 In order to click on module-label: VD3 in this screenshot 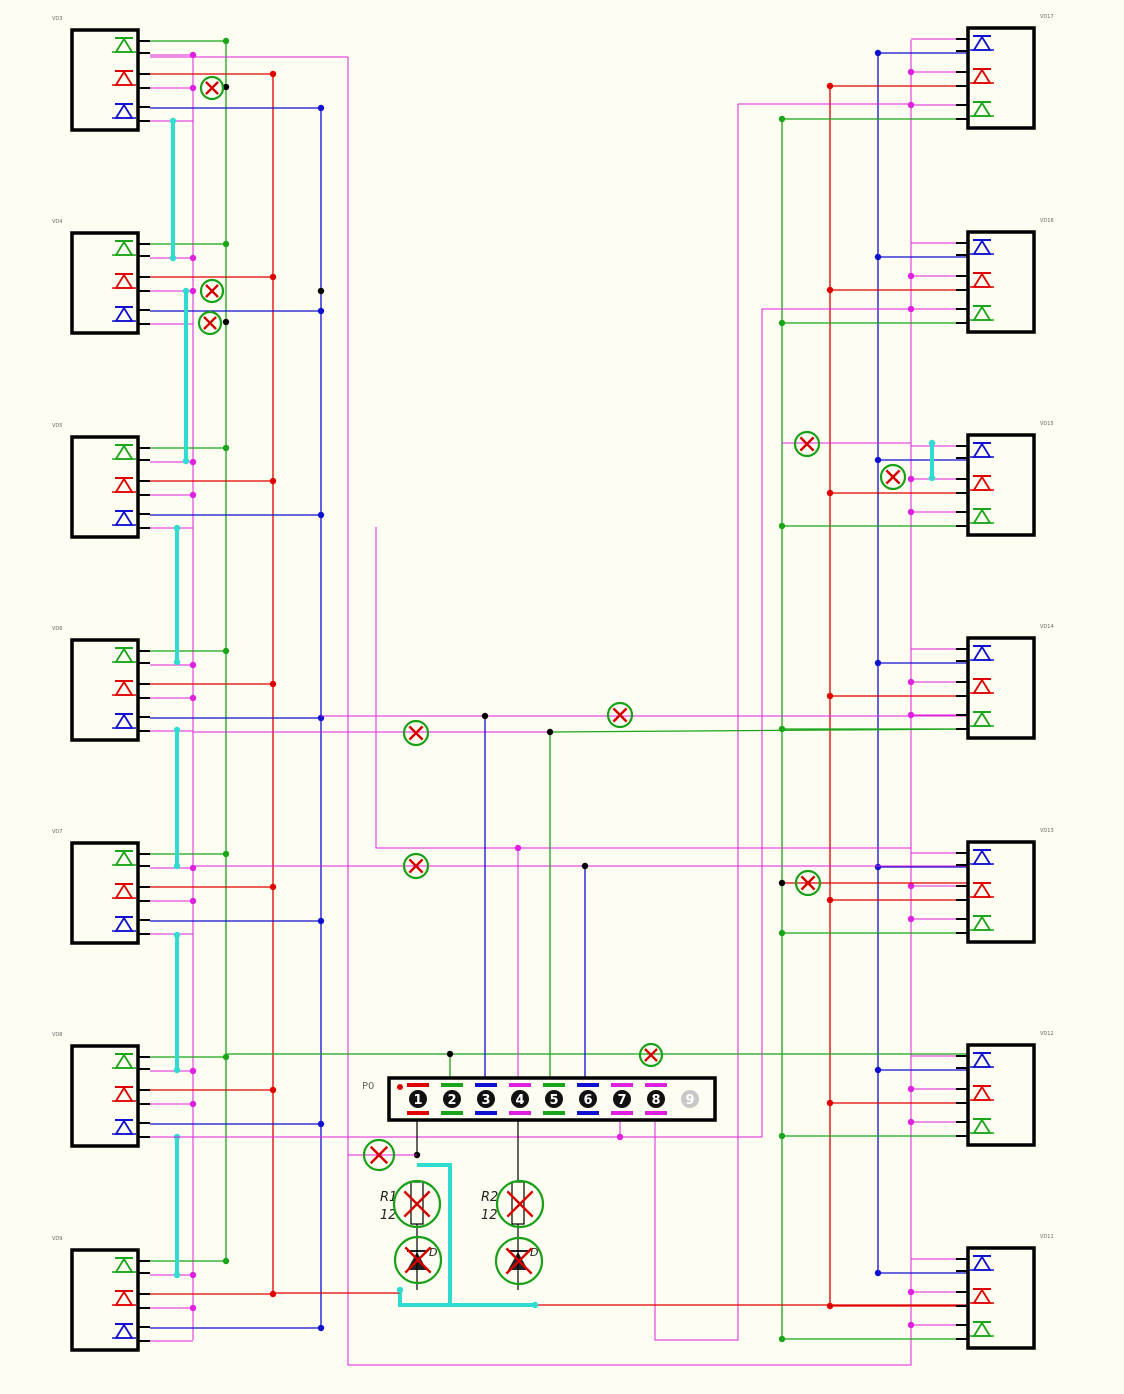, I will do `click(57, 19)`.